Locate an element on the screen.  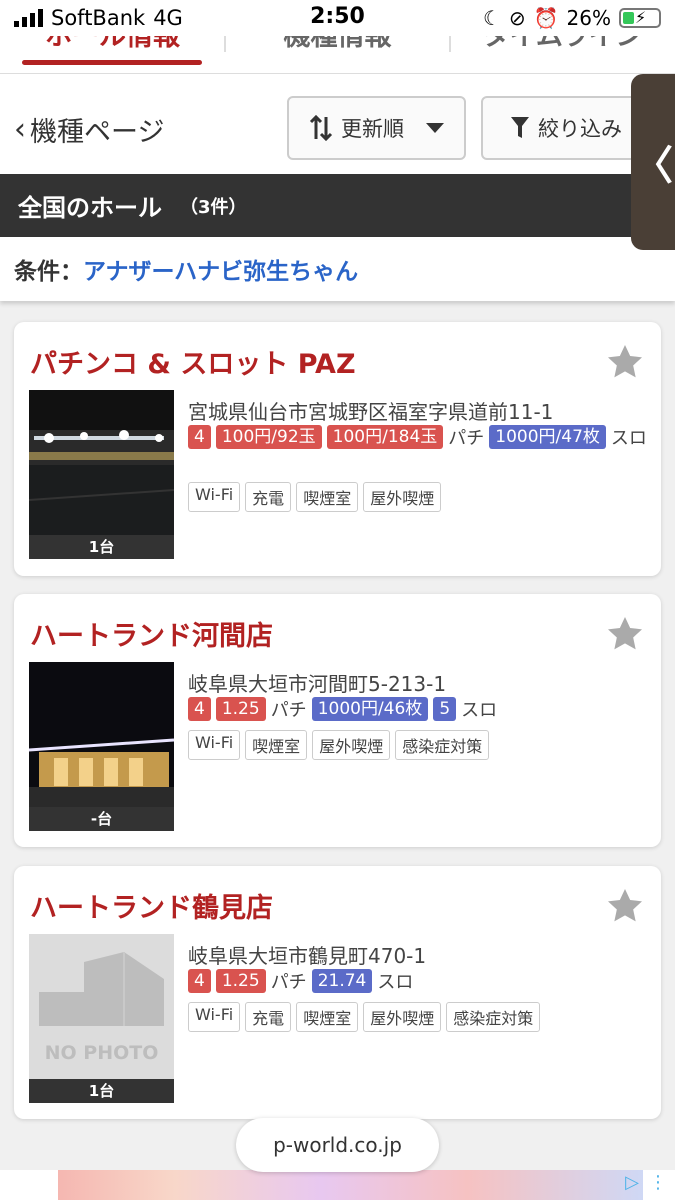
chevron-left-icon: ‹ is located at coordinates (20, 129).